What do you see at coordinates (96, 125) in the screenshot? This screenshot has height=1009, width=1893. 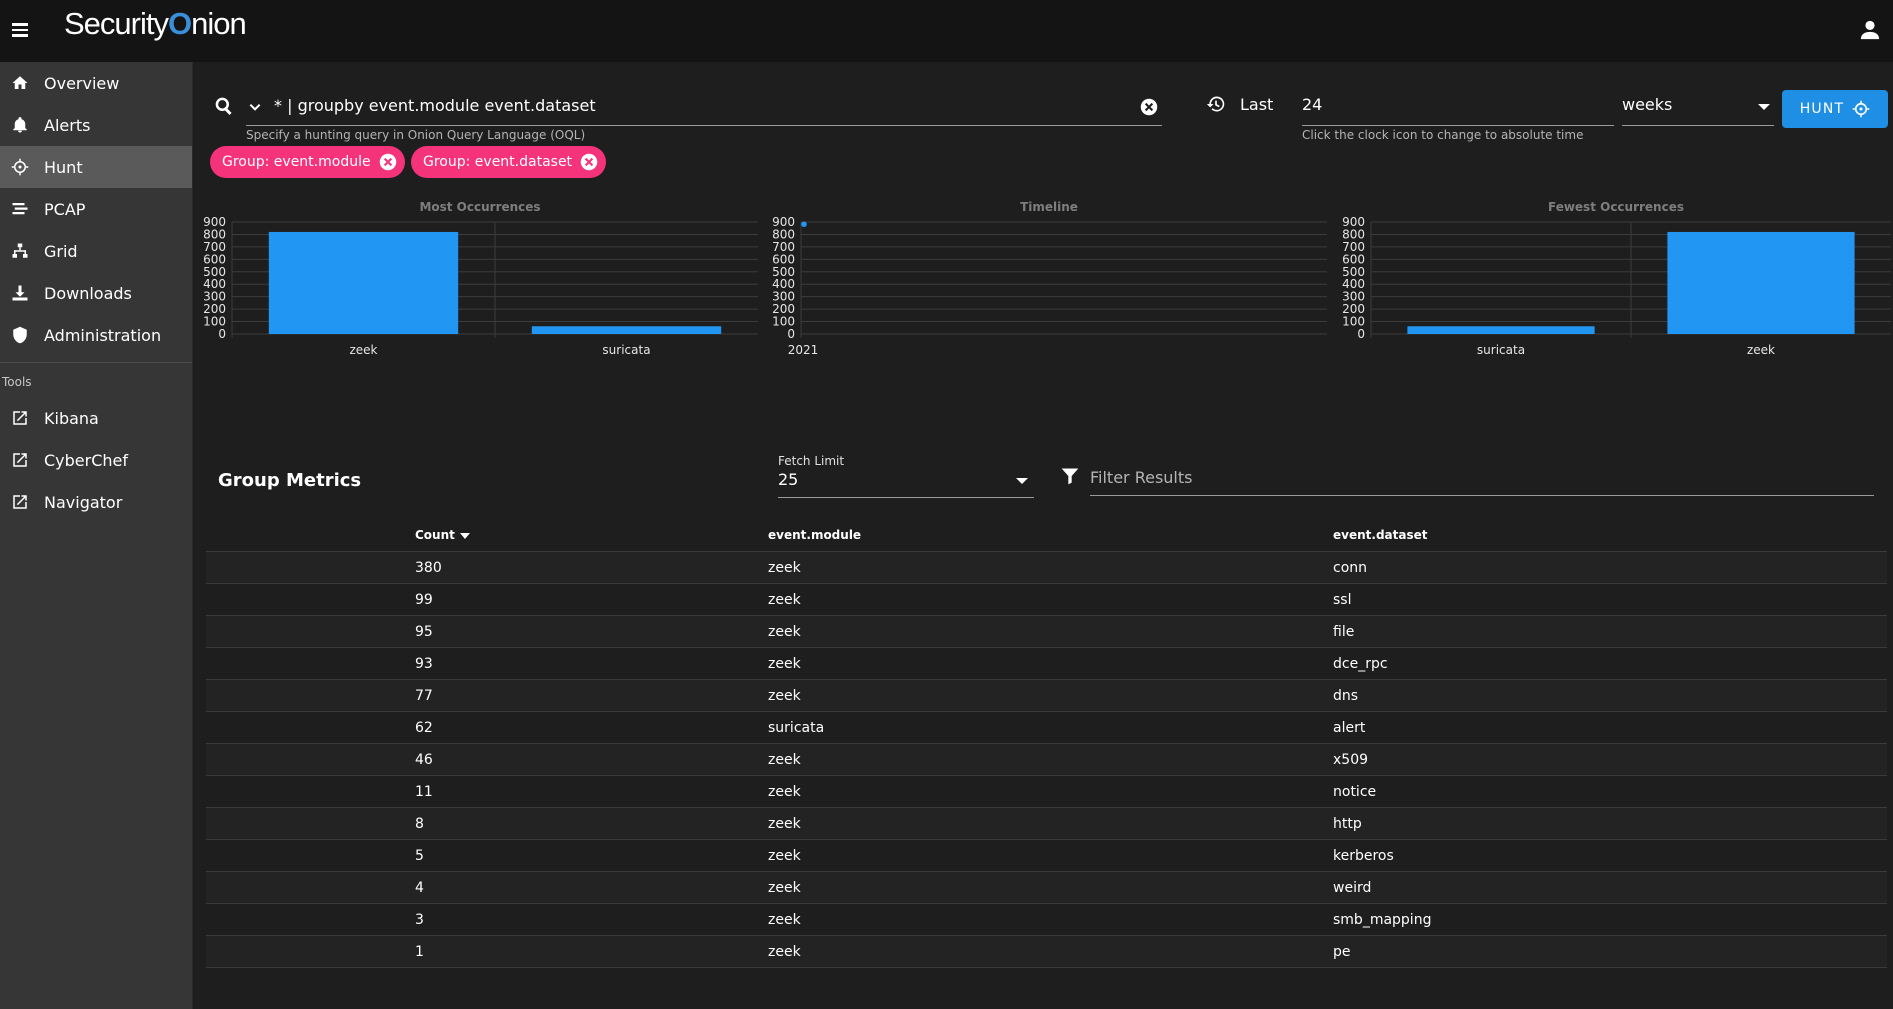 I see `sidebar-item-alerts: Alerts` at bounding box center [96, 125].